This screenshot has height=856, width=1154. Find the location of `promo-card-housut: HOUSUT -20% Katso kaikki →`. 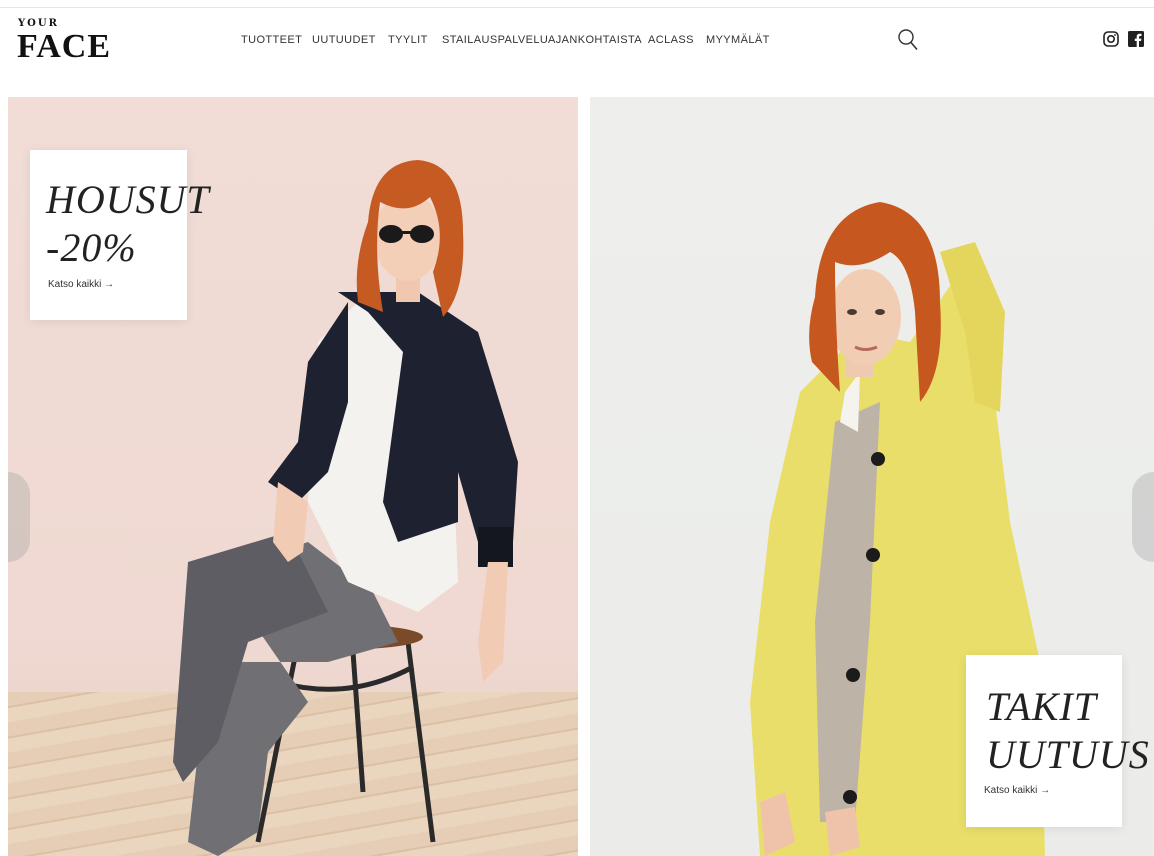

promo-card-housut: HOUSUT -20% Katso kaikki → is located at coordinates (119, 235).